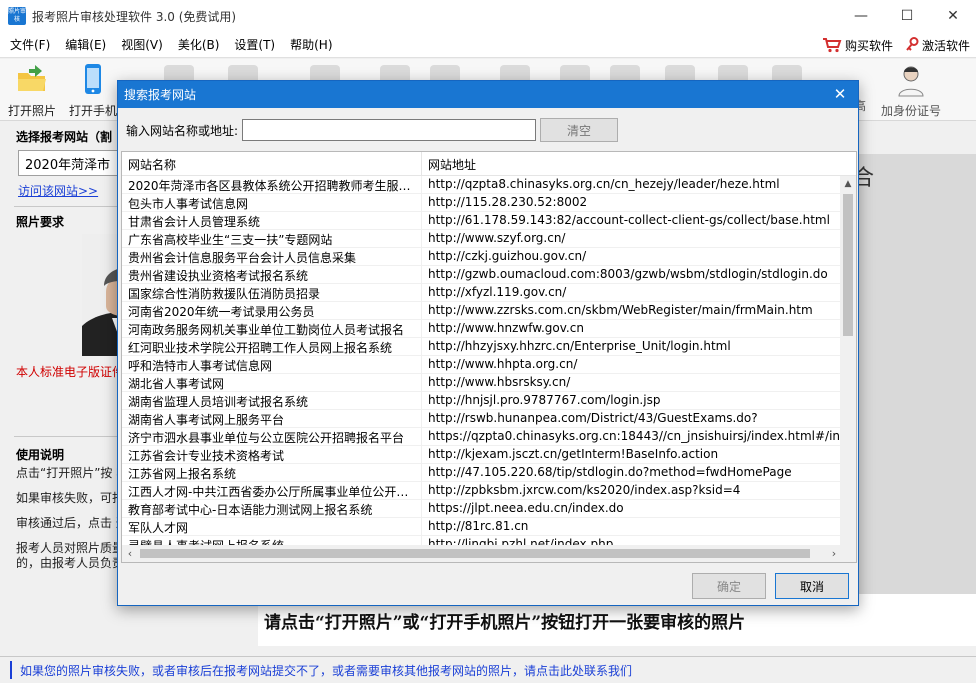  What do you see at coordinates (85, 44) in the screenshot?
I see `menu-edit: 编辑(E)` at bounding box center [85, 44].